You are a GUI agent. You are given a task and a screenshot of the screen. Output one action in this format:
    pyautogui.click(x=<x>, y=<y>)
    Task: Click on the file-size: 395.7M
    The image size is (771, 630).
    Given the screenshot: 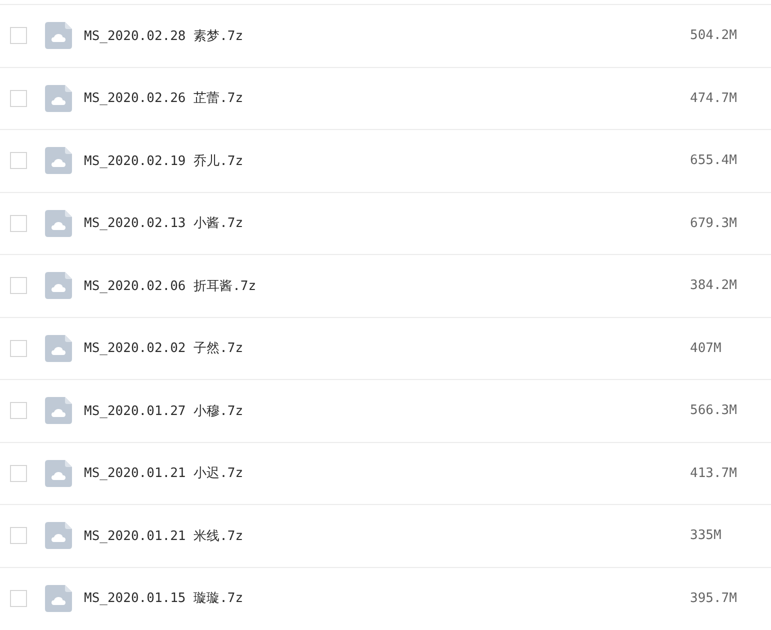 What is the action you would take?
    pyautogui.click(x=714, y=598)
    